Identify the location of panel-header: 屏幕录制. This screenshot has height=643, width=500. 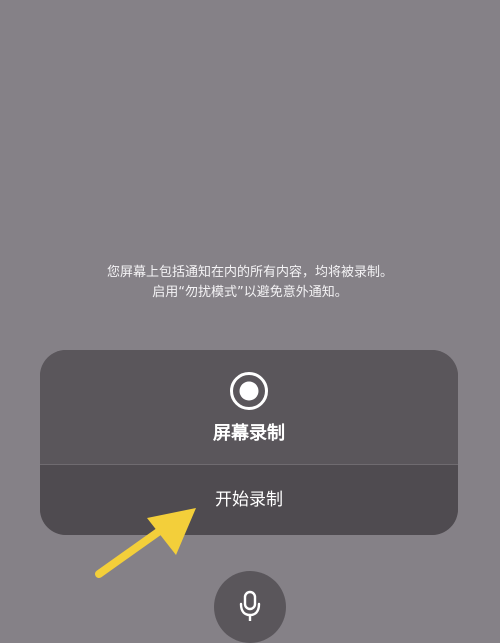
(249, 407).